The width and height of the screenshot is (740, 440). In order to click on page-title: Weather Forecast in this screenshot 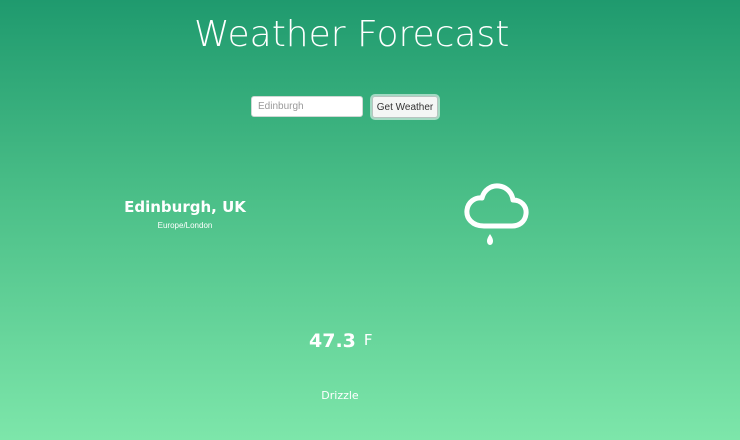, I will do `click(352, 34)`.